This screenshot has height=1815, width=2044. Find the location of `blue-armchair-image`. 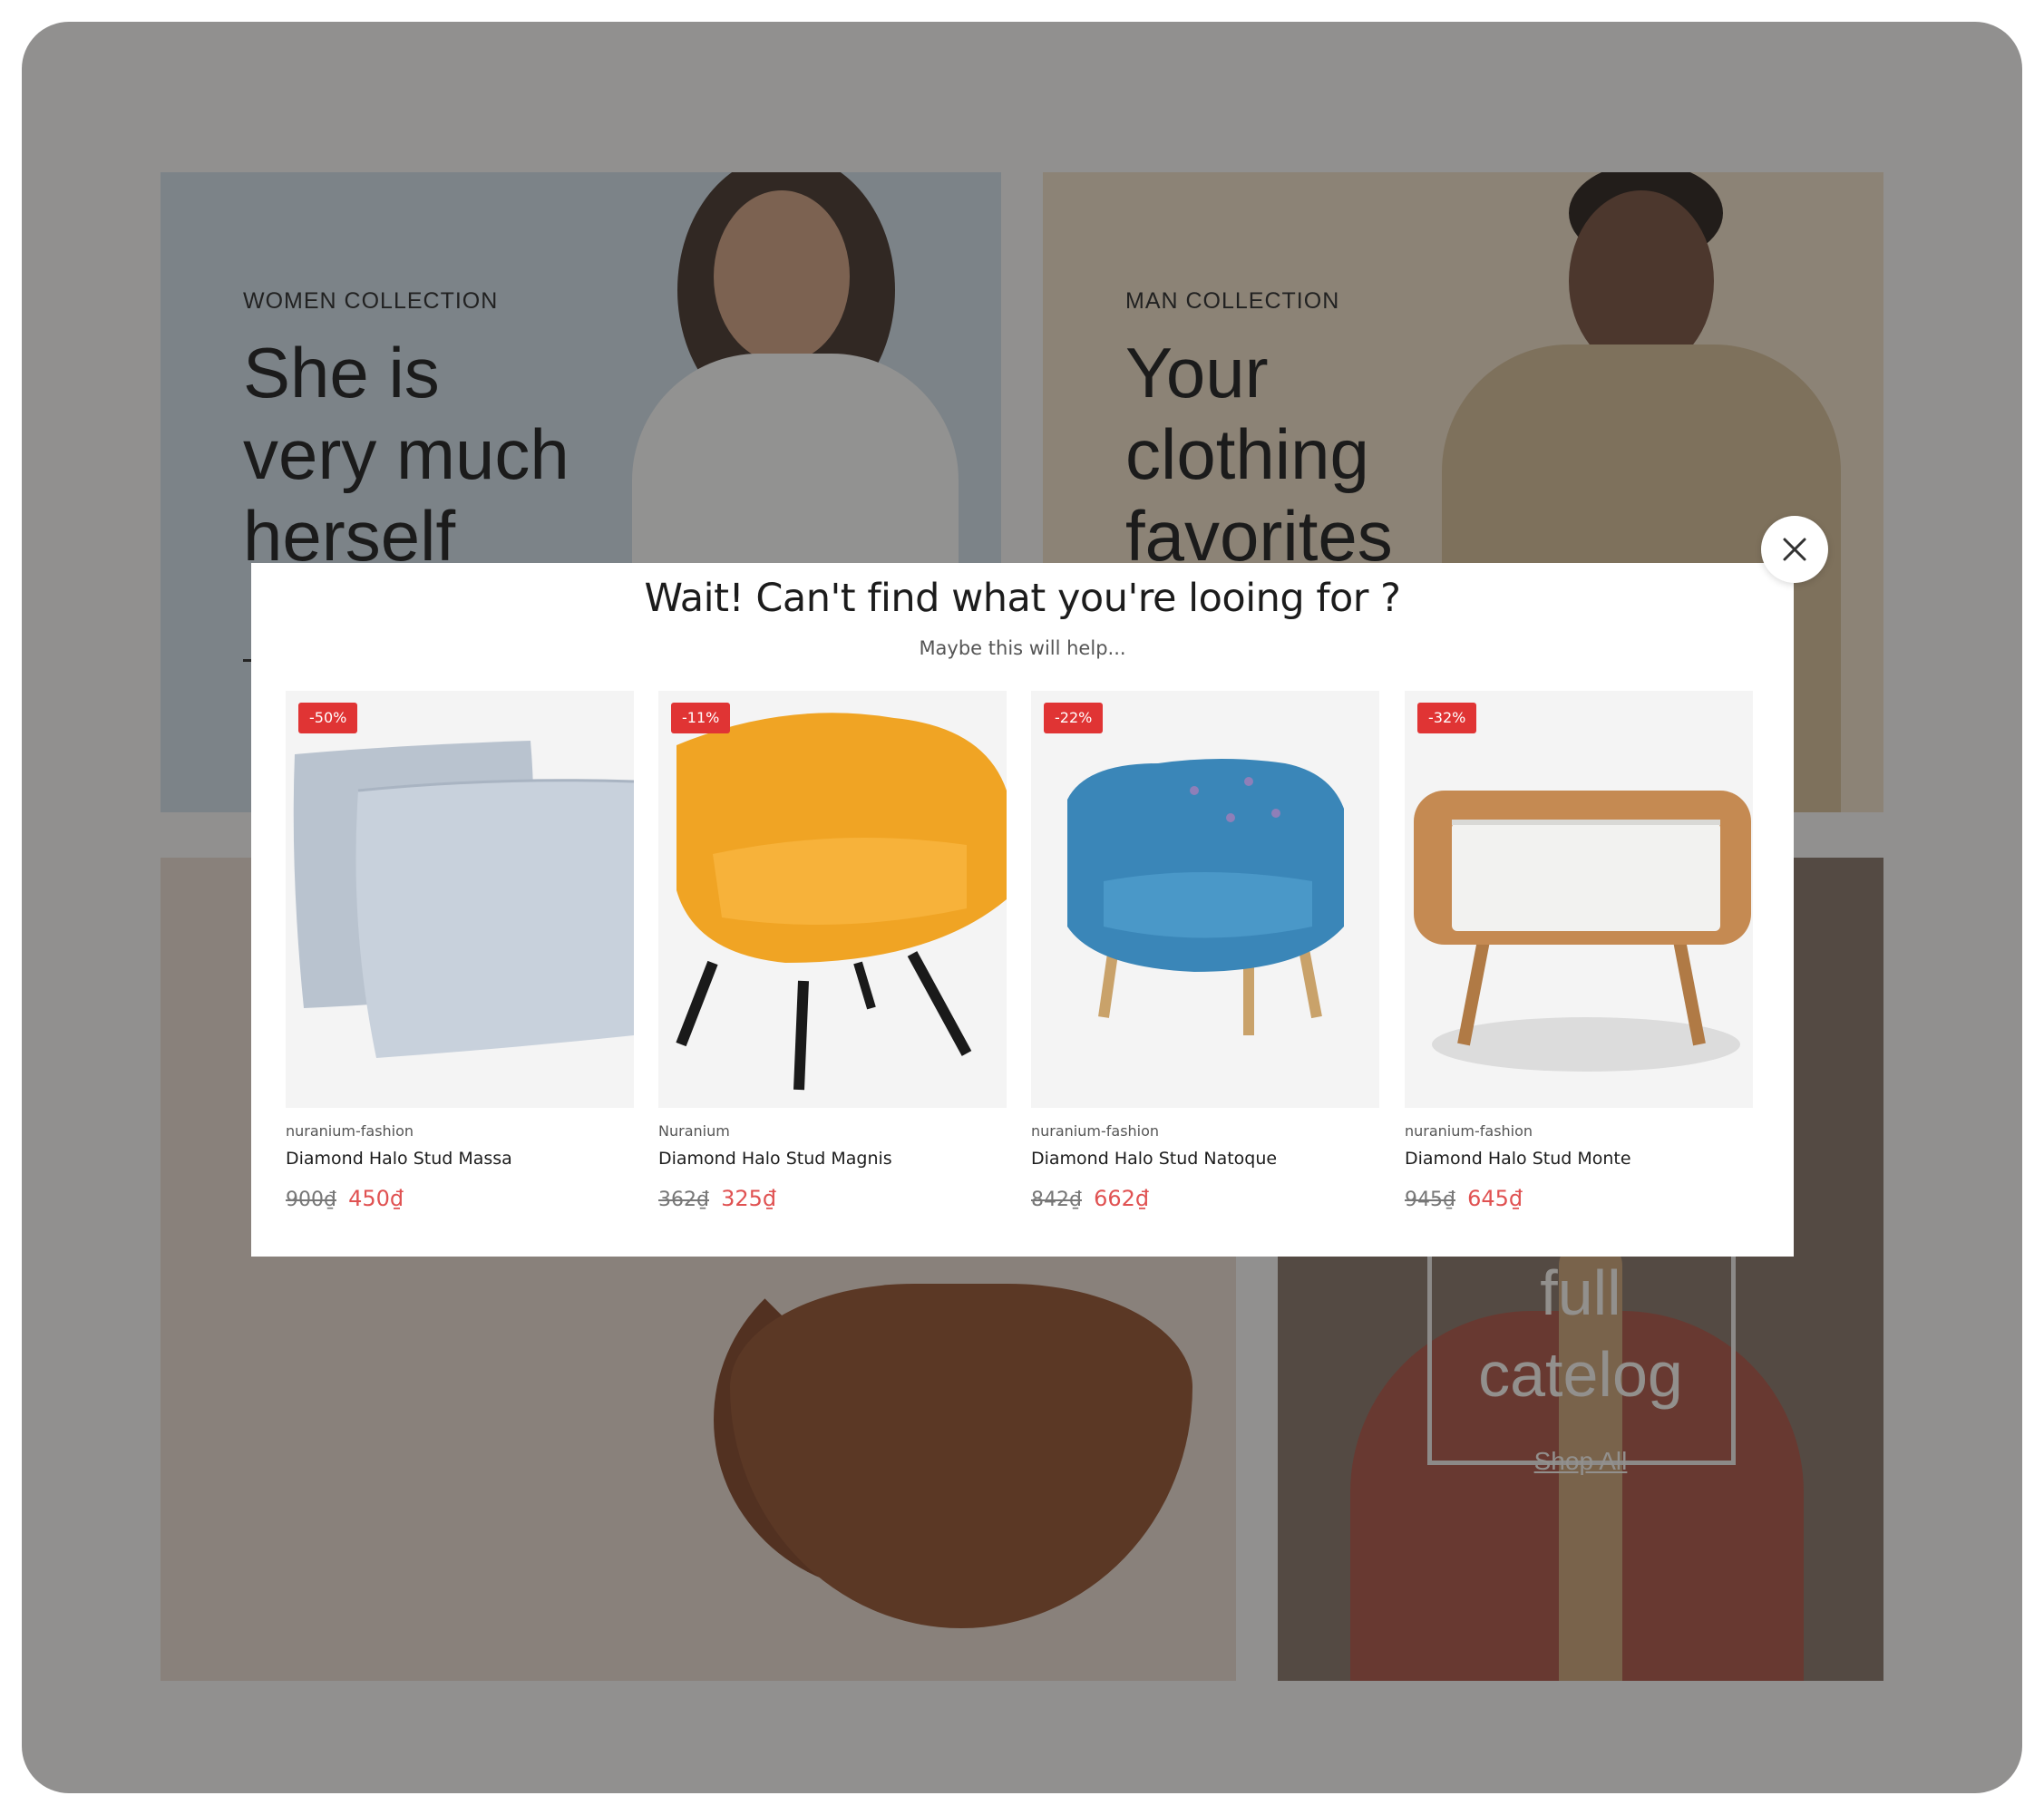

blue-armchair-image is located at coordinates (1205, 897).